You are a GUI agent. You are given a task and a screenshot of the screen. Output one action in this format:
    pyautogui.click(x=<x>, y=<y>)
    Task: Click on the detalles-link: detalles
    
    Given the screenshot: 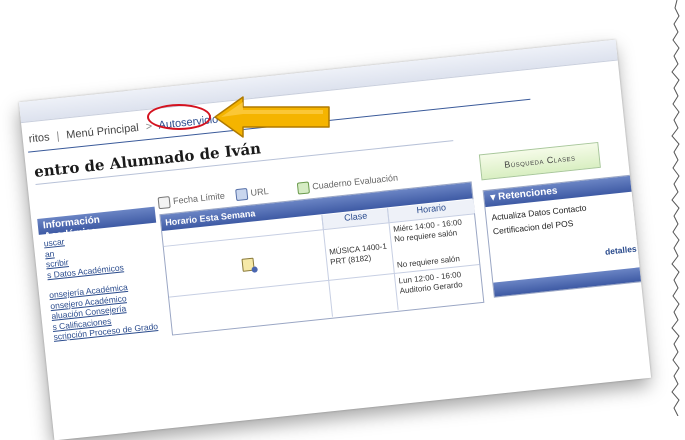 What is the action you would take?
    pyautogui.click(x=621, y=250)
    